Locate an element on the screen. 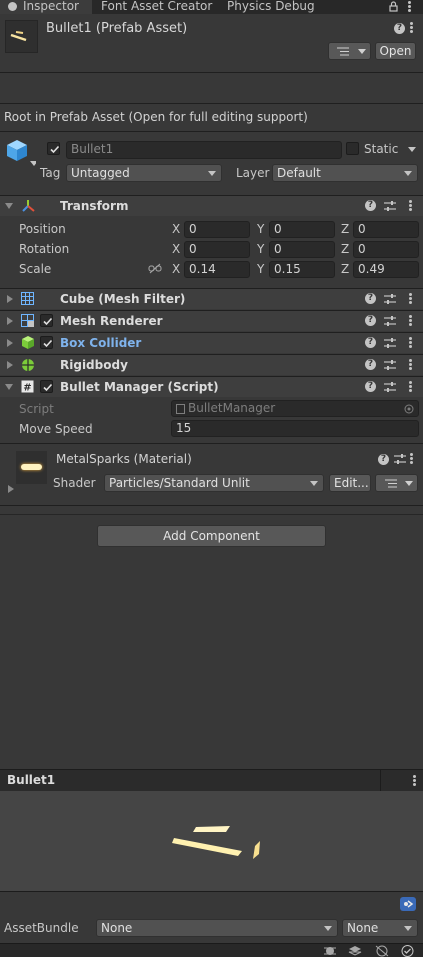 This screenshot has height=957, width=423. preview-menu-icon is located at coordinates (415, 781).